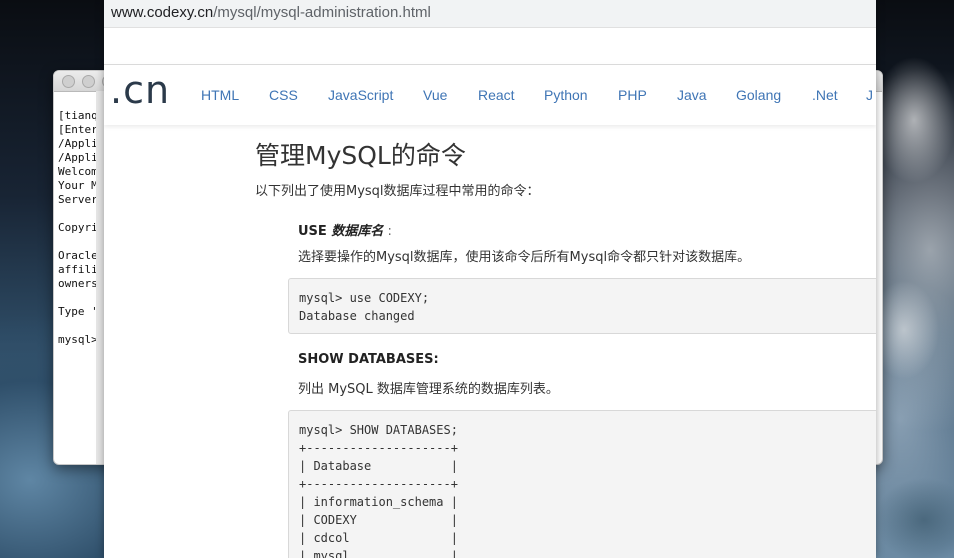  What do you see at coordinates (100, 277) in the screenshot?
I see `terminal-scrollbar` at bounding box center [100, 277].